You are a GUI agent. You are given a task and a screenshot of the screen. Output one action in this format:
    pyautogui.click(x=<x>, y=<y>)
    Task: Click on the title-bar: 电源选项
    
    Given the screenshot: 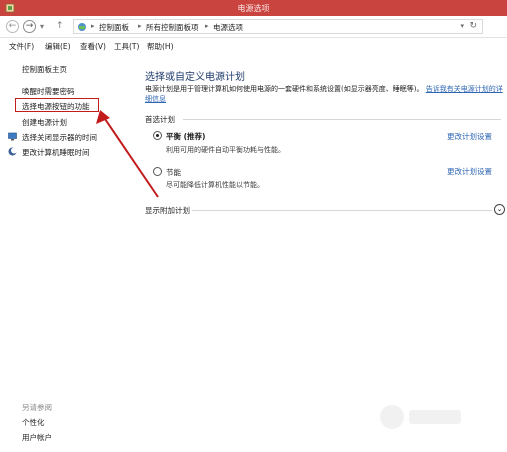 What is the action you would take?
    pyautogui.click(x=253, y=8)
    